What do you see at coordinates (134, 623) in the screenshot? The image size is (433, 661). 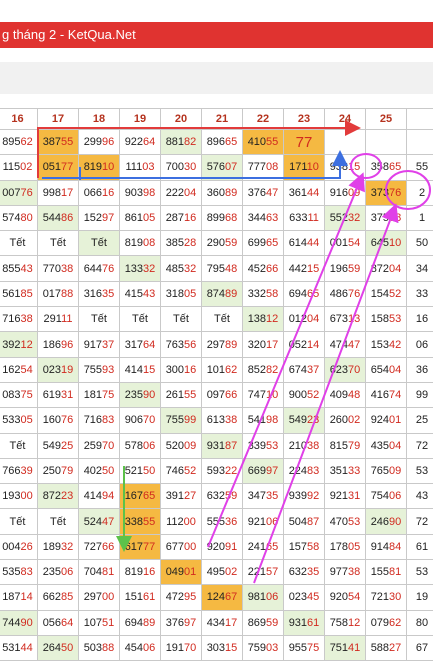 I see `cell-prefix: 694` at bounding box center [134, 623].